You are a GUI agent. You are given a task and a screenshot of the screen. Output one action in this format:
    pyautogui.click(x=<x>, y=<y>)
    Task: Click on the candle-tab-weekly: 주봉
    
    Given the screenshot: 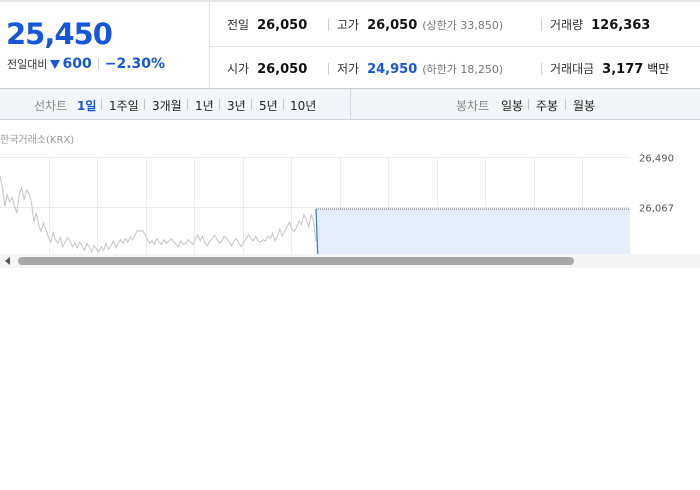 What is the action you would take?
    pyautogui.click(x=547, y=105)
    